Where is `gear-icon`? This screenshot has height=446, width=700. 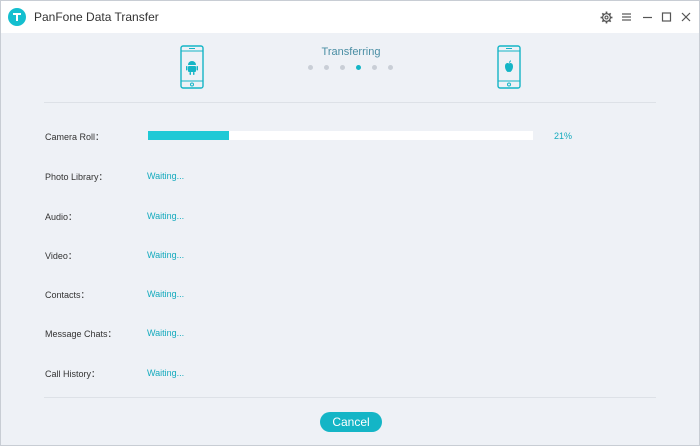 gear-icon is located at coordinates (606, 17).